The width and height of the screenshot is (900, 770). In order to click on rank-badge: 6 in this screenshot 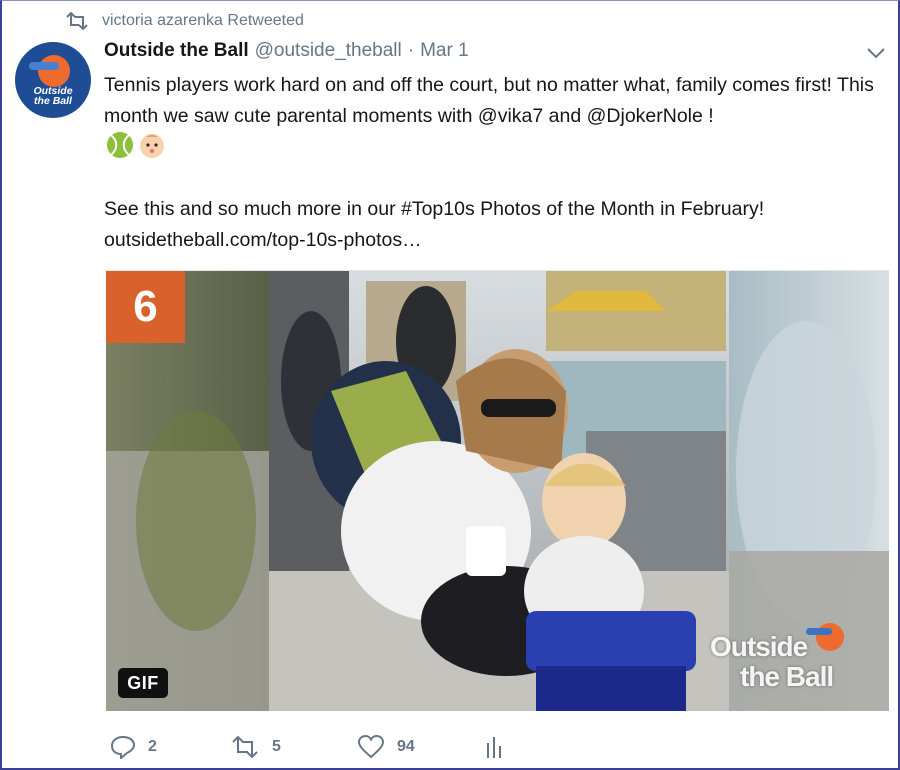, I will do `click(145, 307)`.